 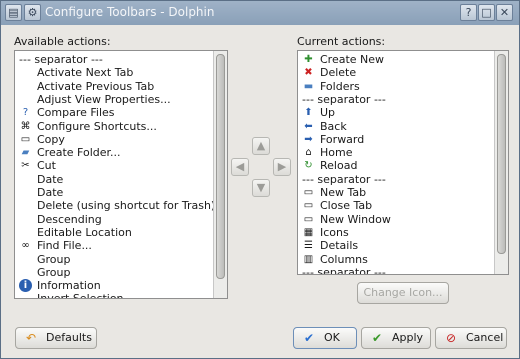 What do you see at coordinates (25, 286) in the screenshot?
I see `action-icon: i` at bounding box center [25, 286].